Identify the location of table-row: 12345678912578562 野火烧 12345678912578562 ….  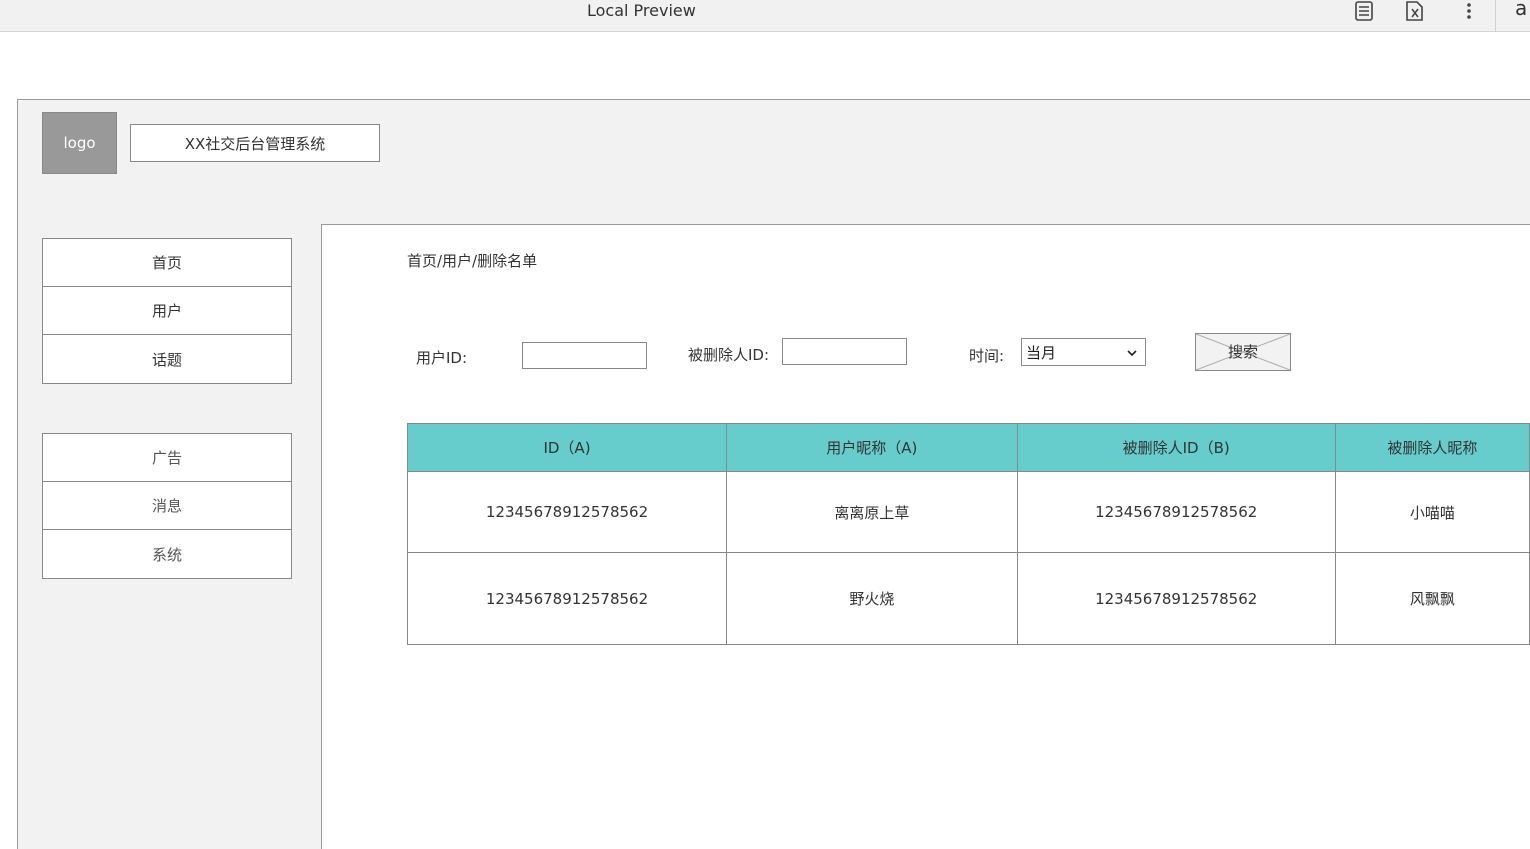
(968, 598).